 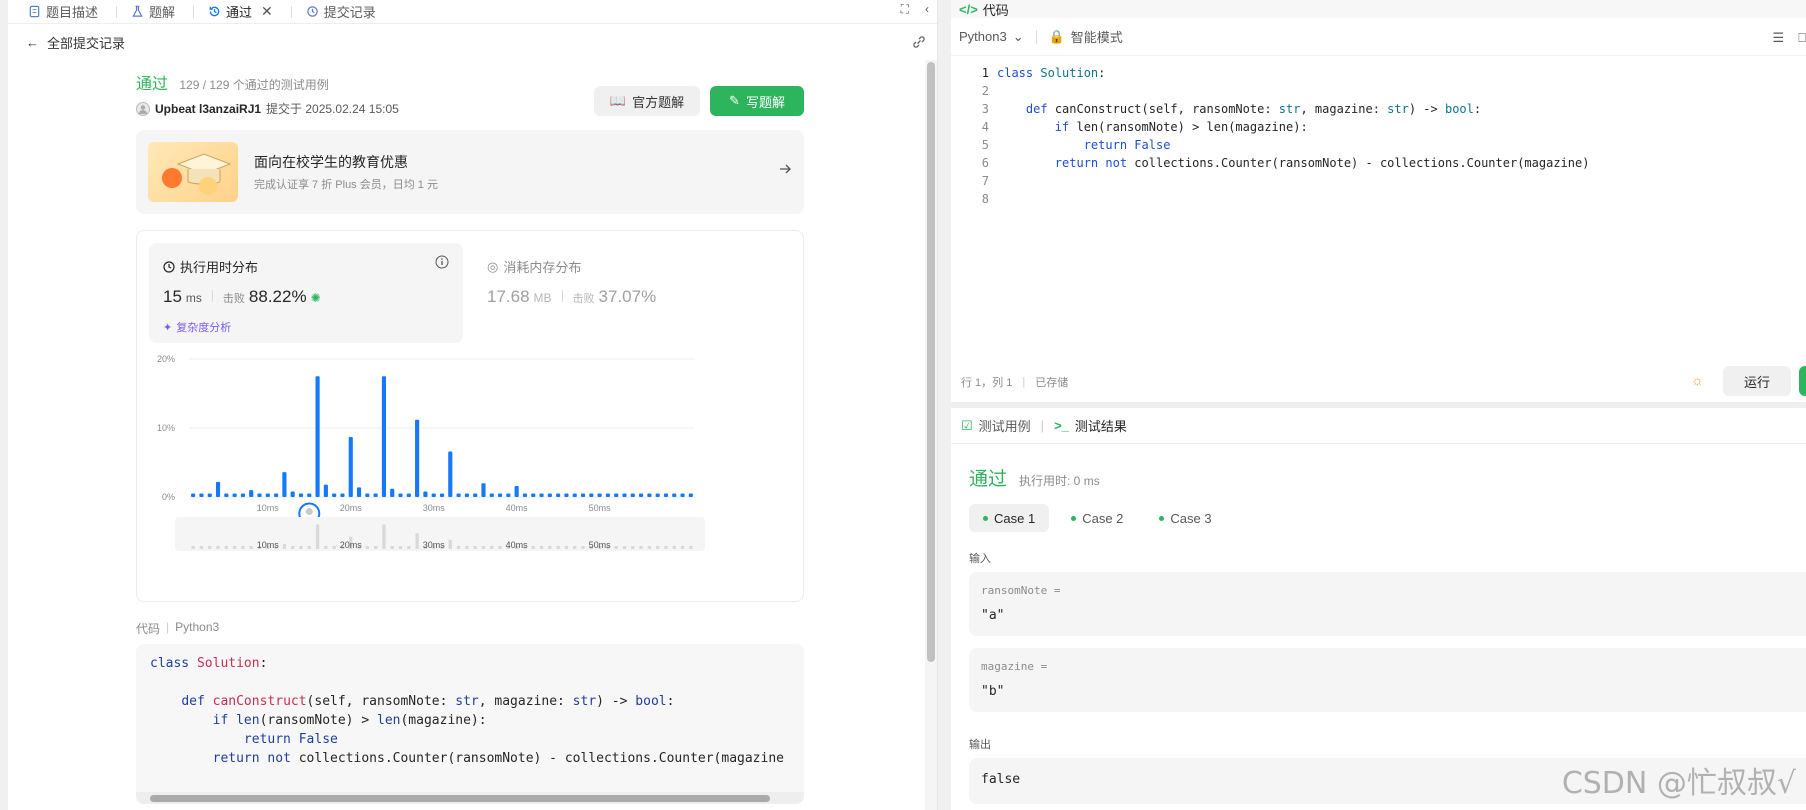 What do you see at coordinates (63, 11) in the screenshot?
I see `tab-description: 题目描述` at bounding box center [63, 11].